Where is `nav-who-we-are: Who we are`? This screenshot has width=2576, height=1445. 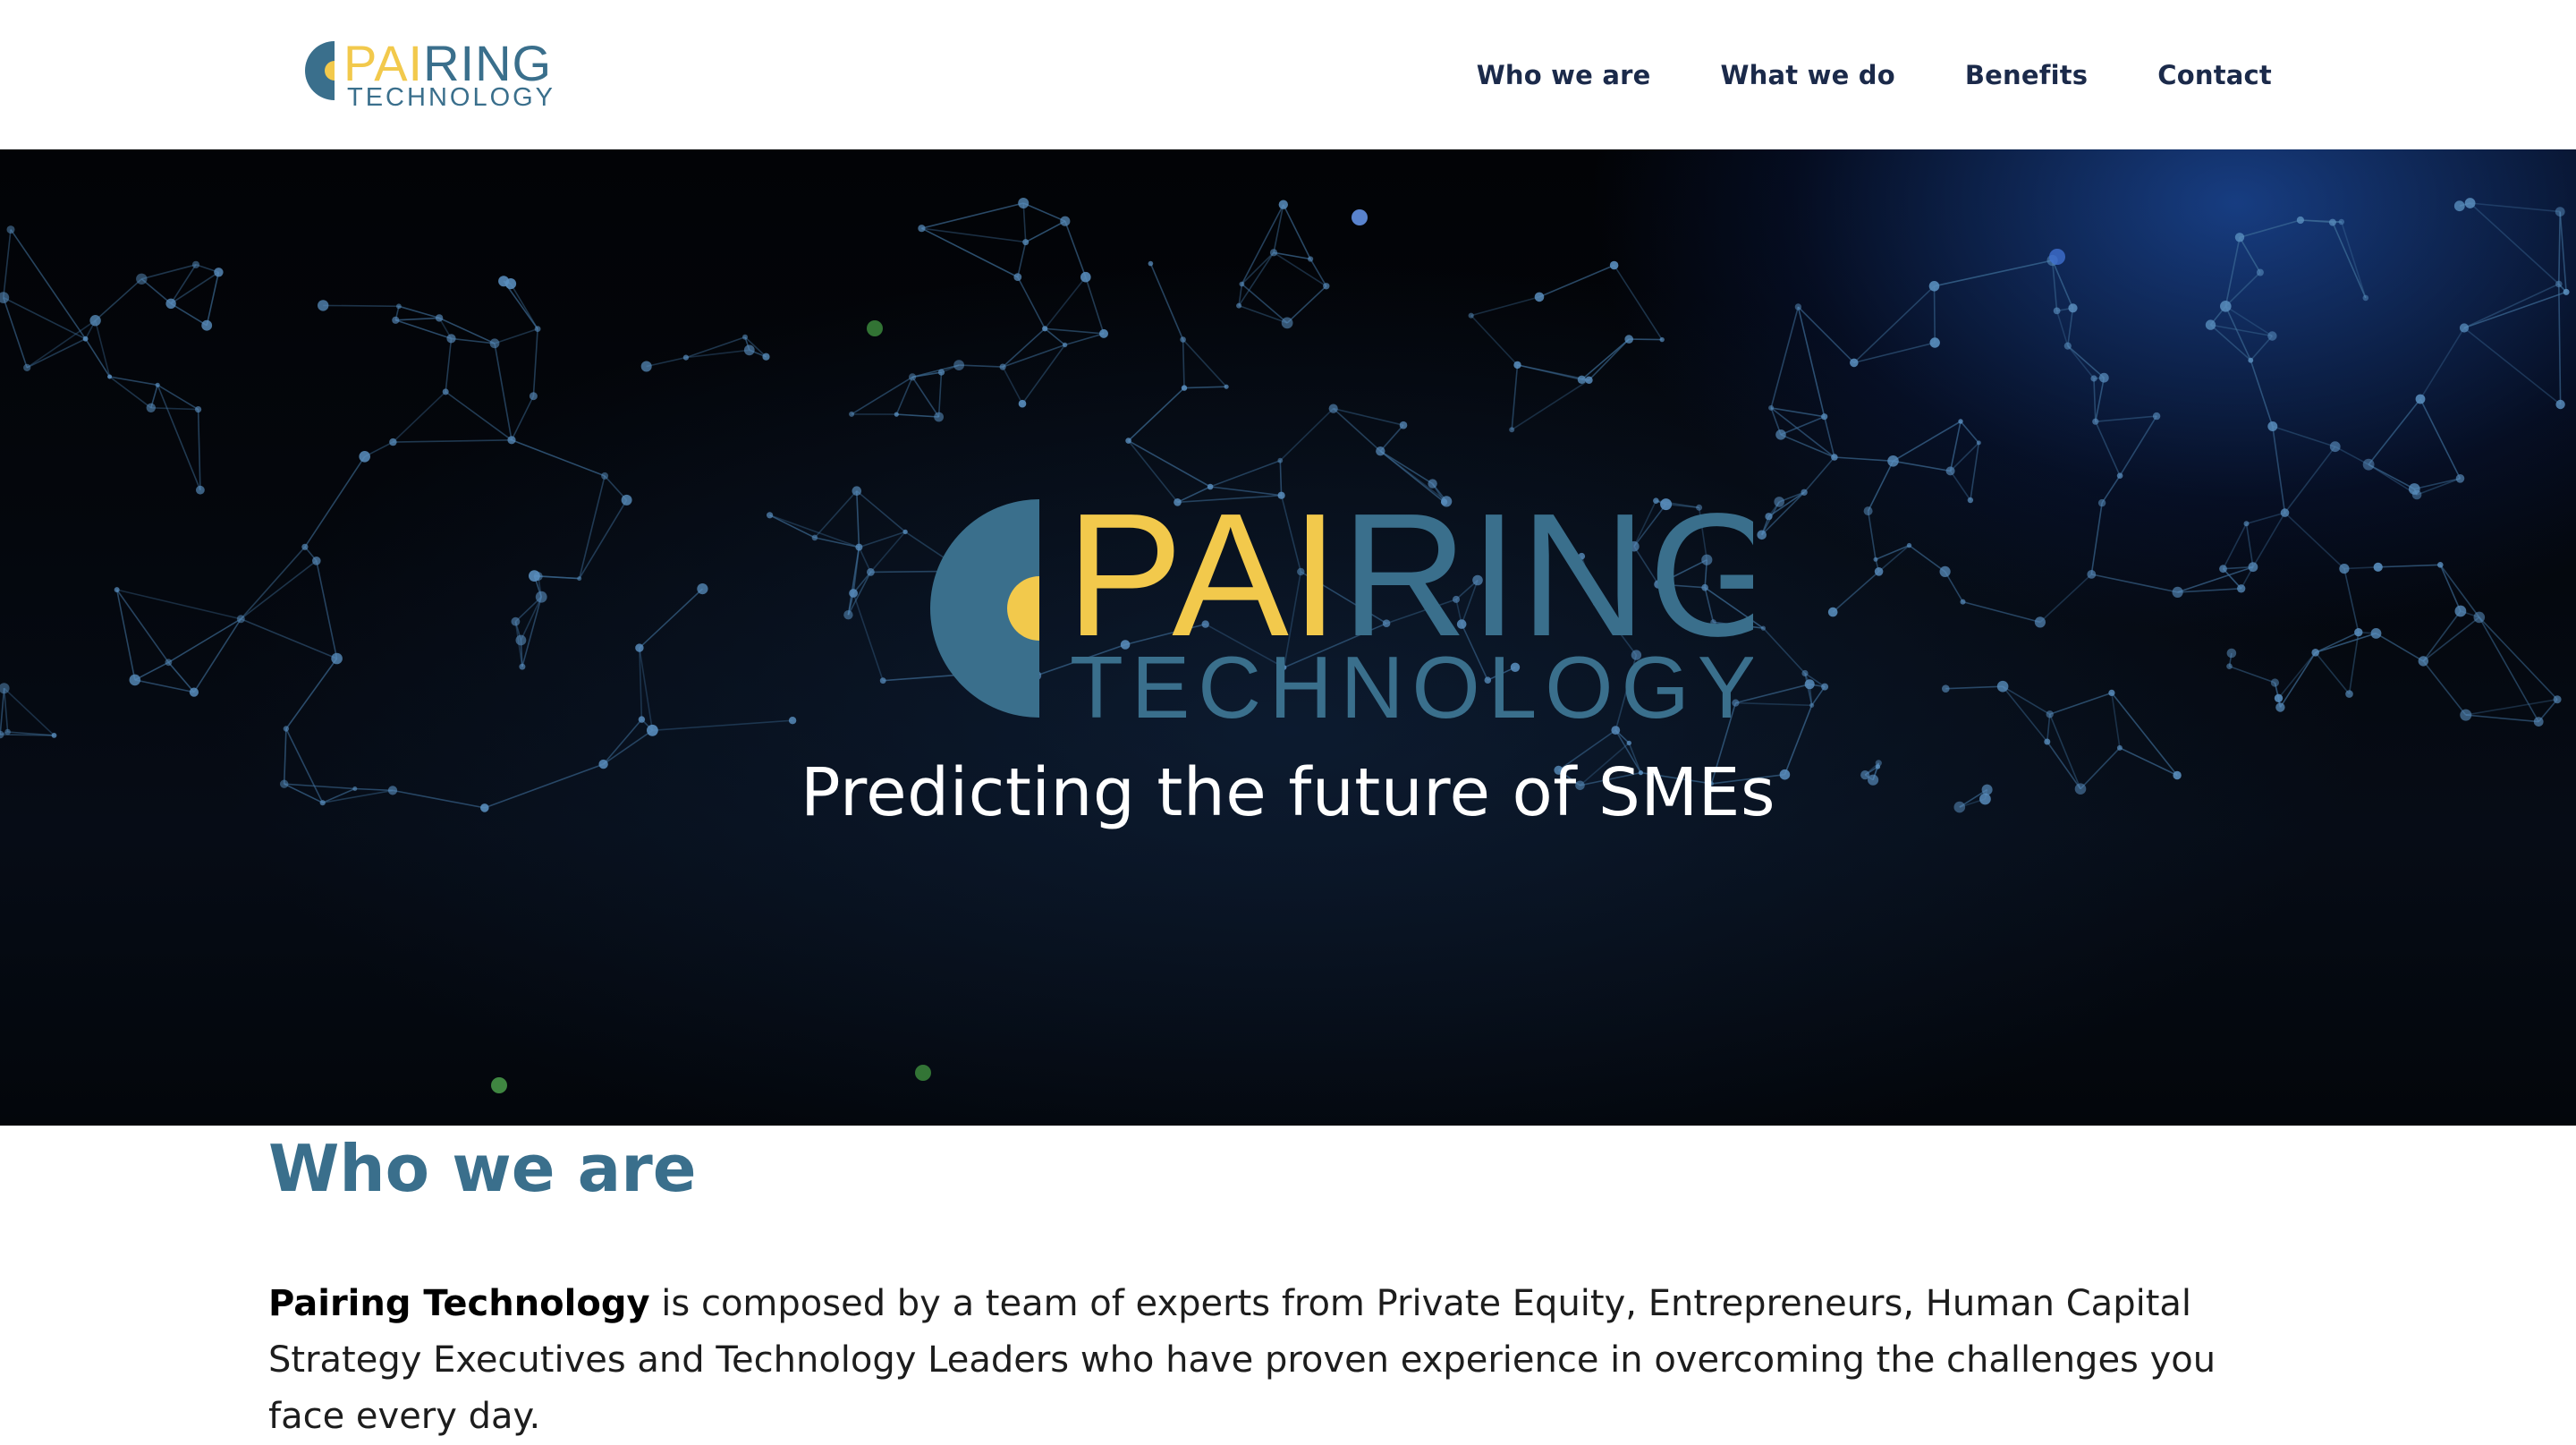
nav-who-we-are: Who we are is located at coordinates (1564, 75).